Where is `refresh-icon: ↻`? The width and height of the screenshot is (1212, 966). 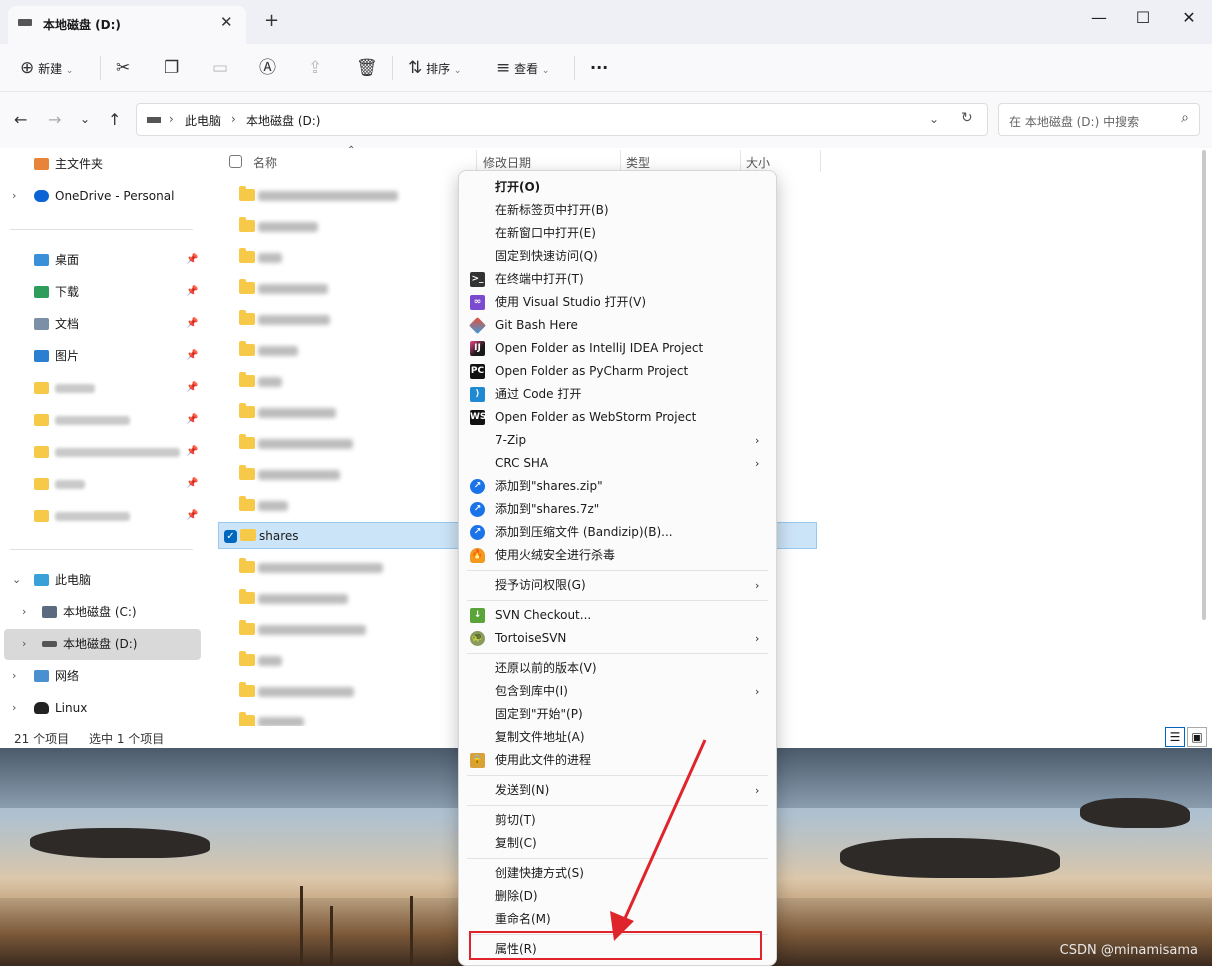
refresh-icon: ↻ is located at coordinates (967, 118).